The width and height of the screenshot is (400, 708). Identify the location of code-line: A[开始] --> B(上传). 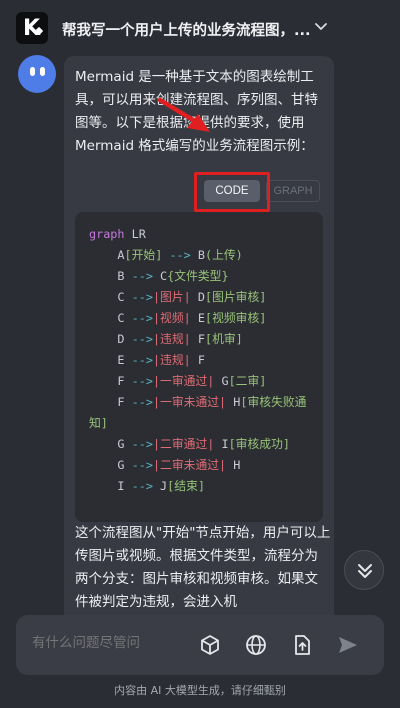
(166, 255).